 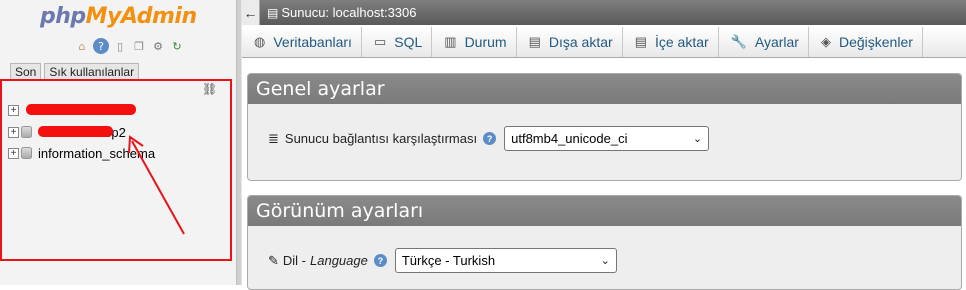 What do you see at coordinates (273, 138) in the screenshot?
I see `list-icon: ≣` at bounding box center [273, 138].